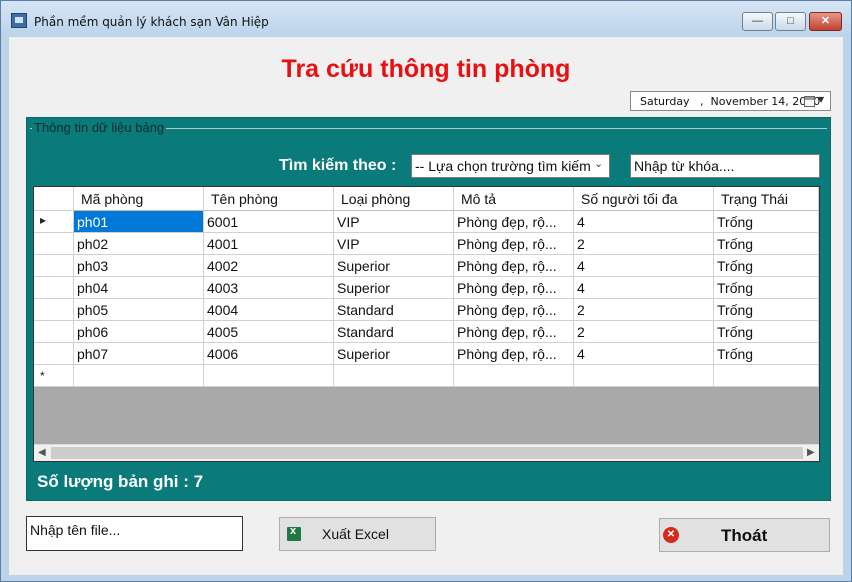 This screenshot has width=852, height=582. I want to click on column-header: Tên phòng, so click(269, 199).